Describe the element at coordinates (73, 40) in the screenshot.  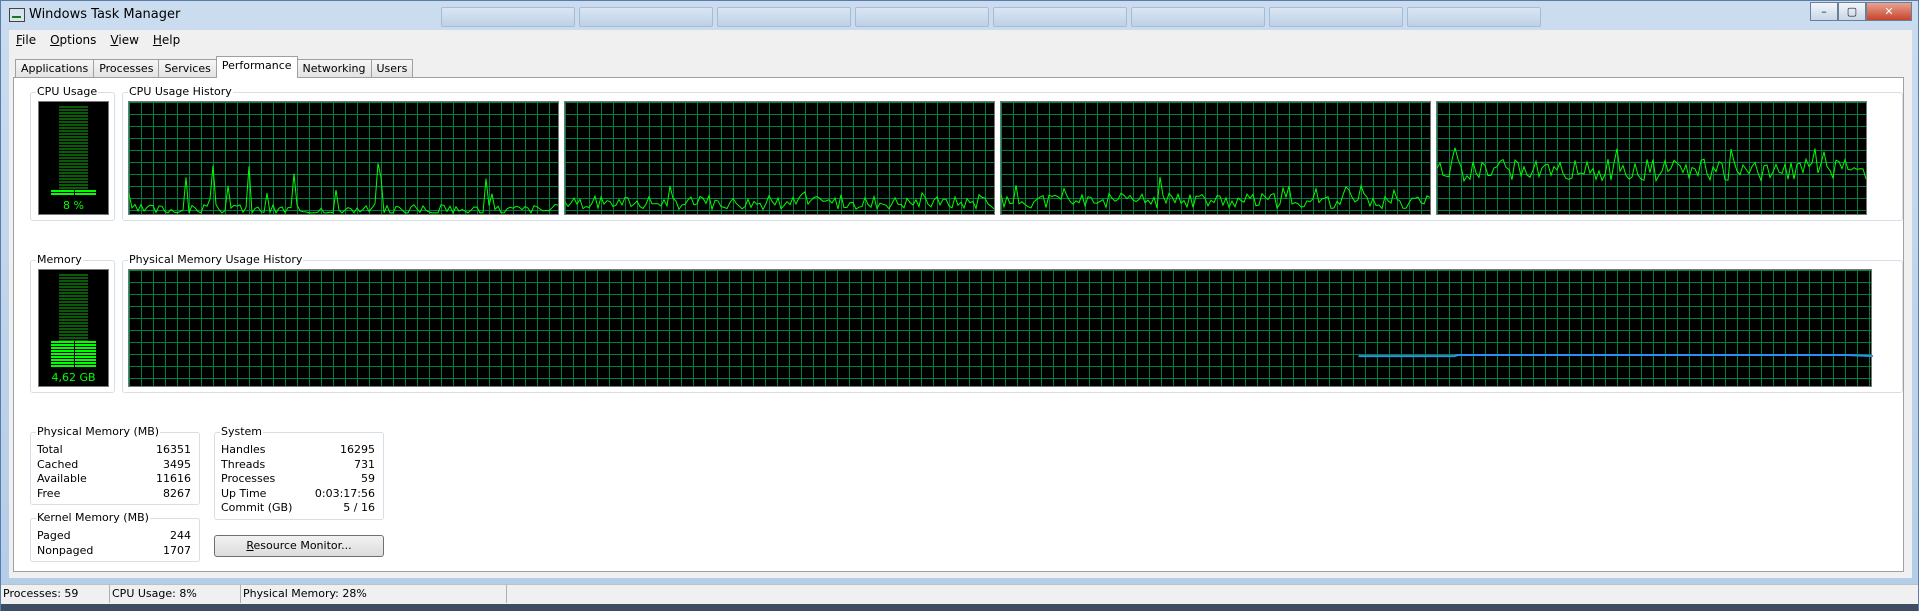
I see `menu-options: Options` at that location.